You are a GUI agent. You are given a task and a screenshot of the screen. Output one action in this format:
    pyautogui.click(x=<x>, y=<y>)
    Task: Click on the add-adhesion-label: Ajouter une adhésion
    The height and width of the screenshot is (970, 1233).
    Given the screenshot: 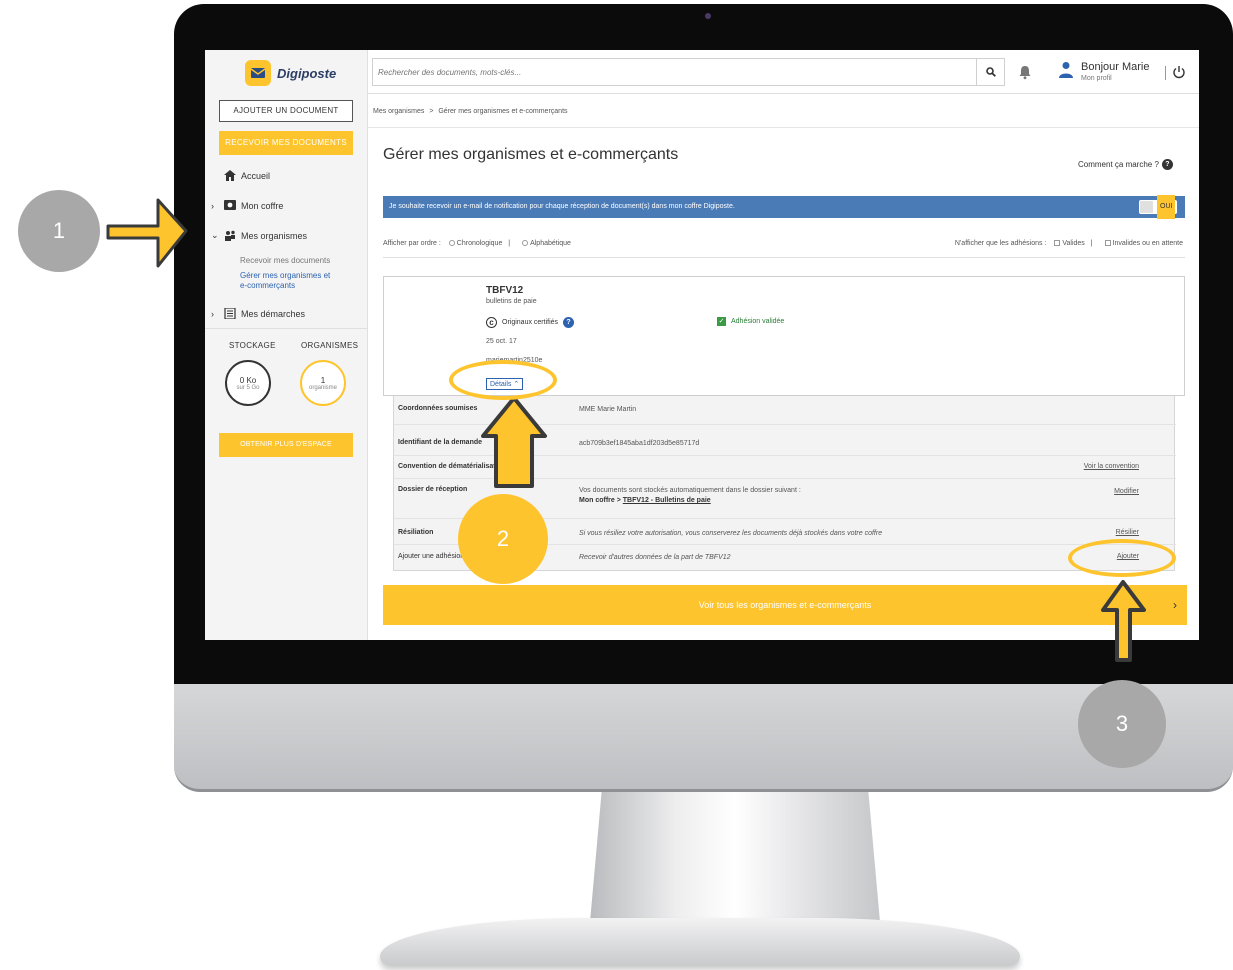 What is the action you would take?
    pyautogui.click(x=431, y=556)
    